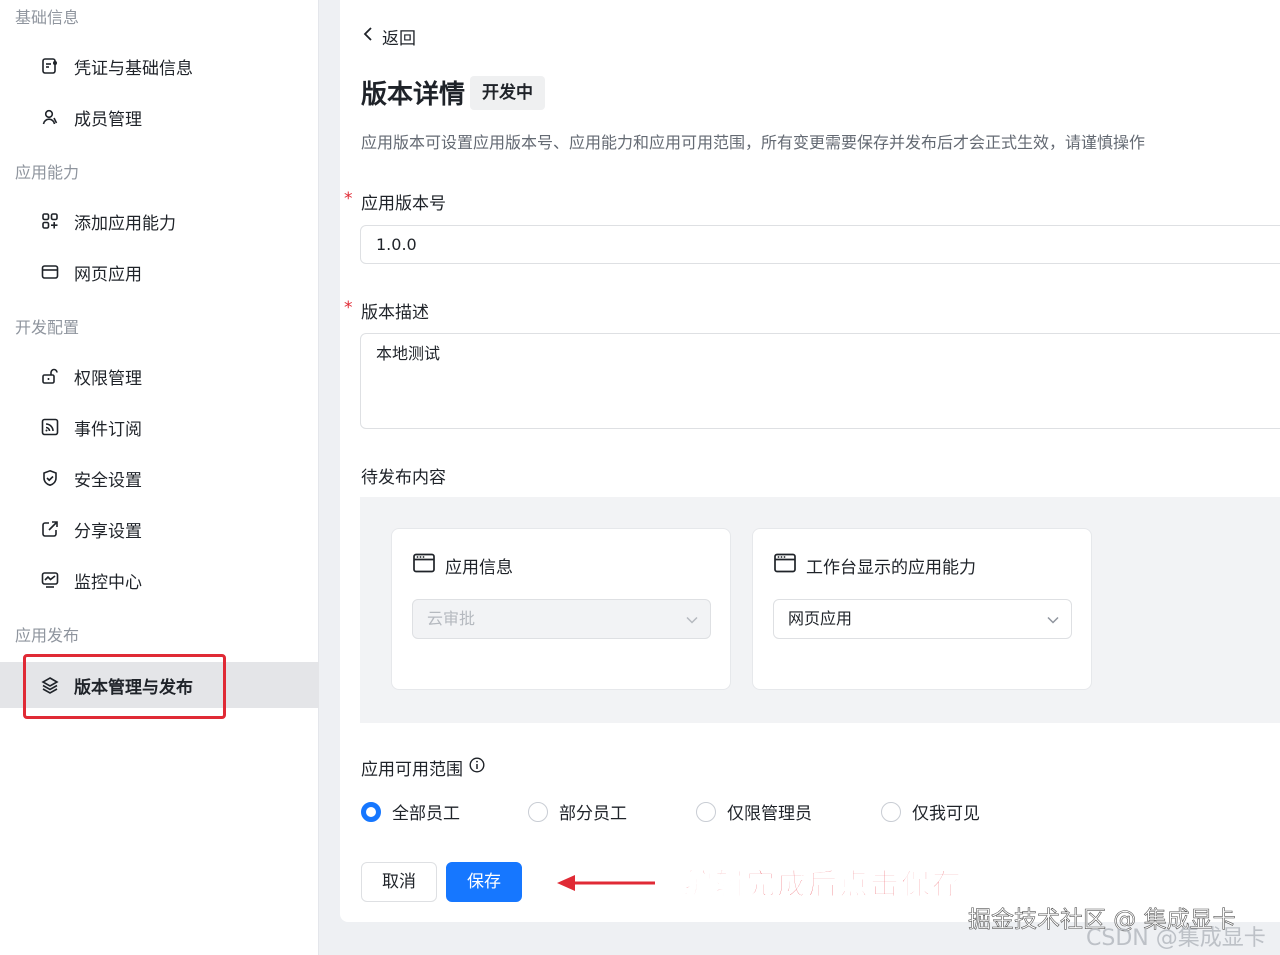 The width and height of the screenshot is (1280, 955). I want to click on sidebar-item-share: 分享设置, so click(159, 529).